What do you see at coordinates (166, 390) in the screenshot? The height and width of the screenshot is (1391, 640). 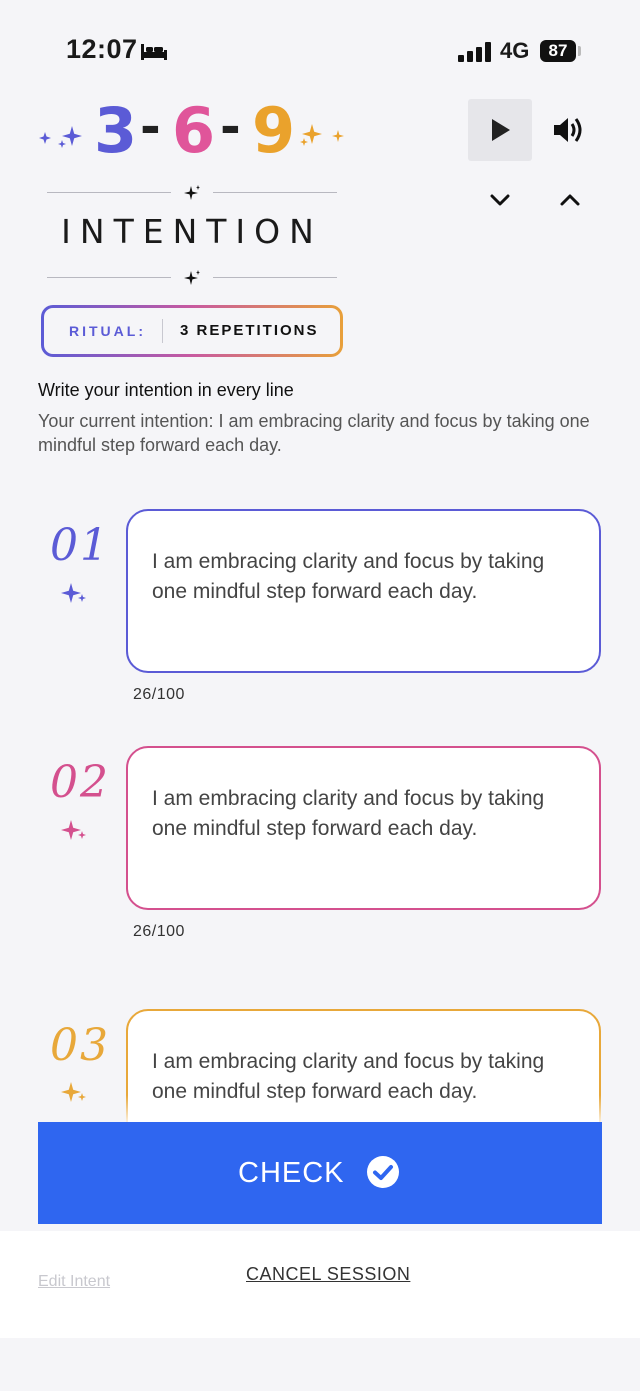 I see `instructions-title: Write your intention in every line` at bounding box center [166, 390].